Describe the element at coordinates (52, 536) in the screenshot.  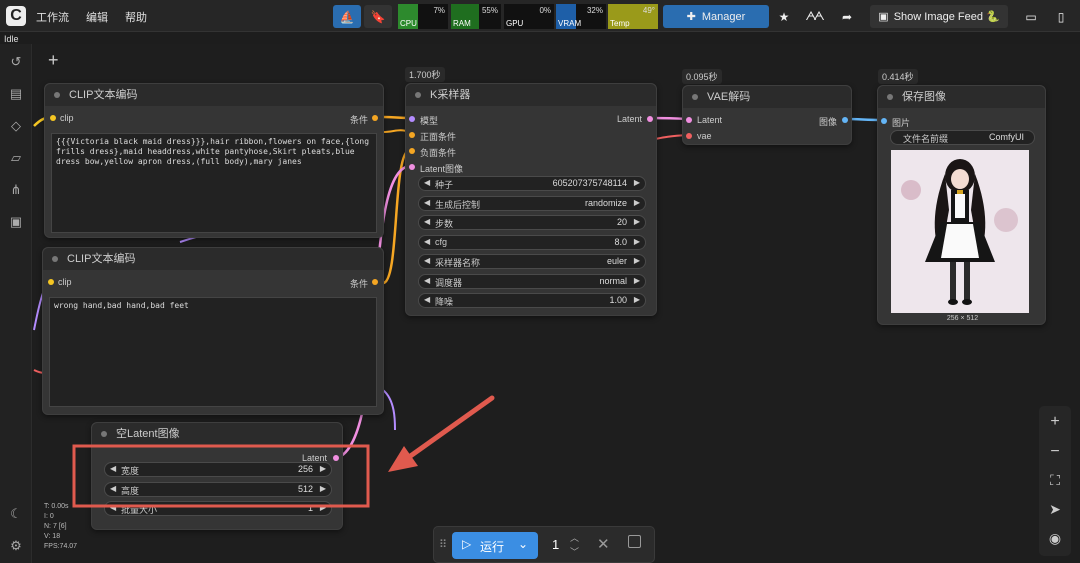
I see `stat-line: V: 18` at that location.